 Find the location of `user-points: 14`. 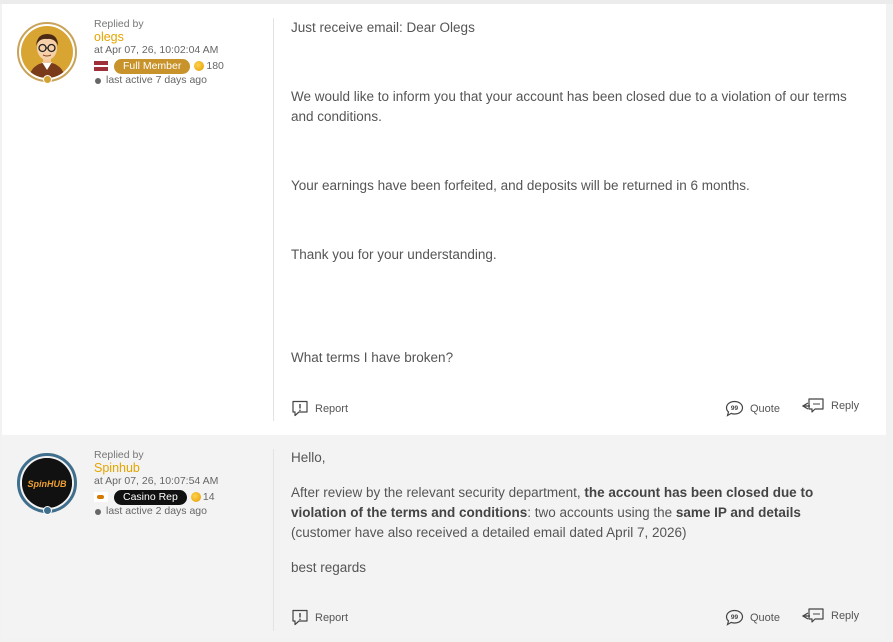

user-points: 14 is located at coordinates (208, 496).